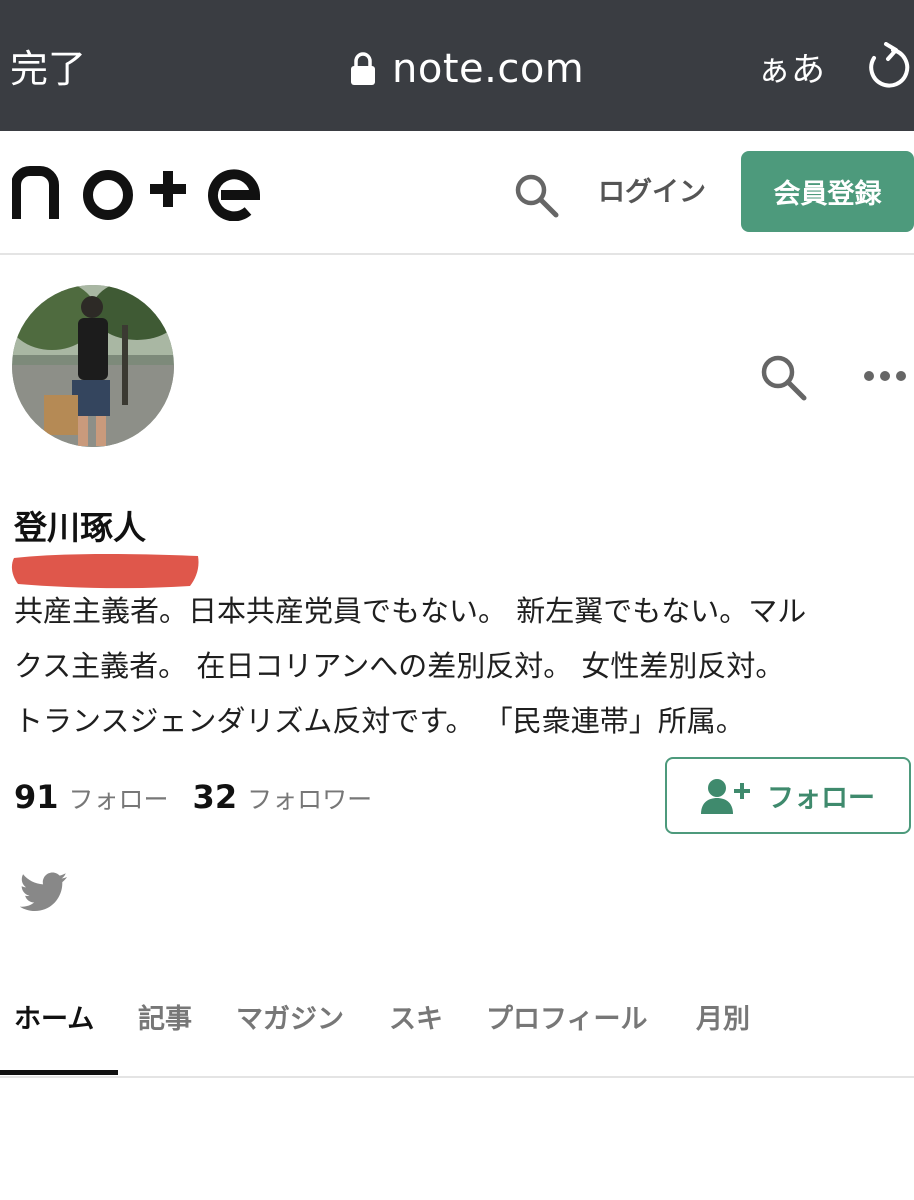 This screenshot has width=914, height=1200. I want to click on reload-icon, so click(886, 68).